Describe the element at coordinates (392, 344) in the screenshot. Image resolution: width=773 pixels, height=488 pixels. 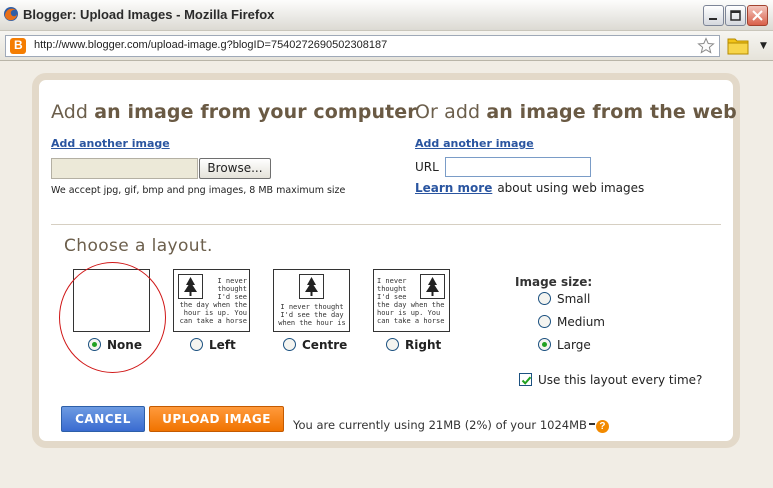
I see `layout-right-radio` at that location.